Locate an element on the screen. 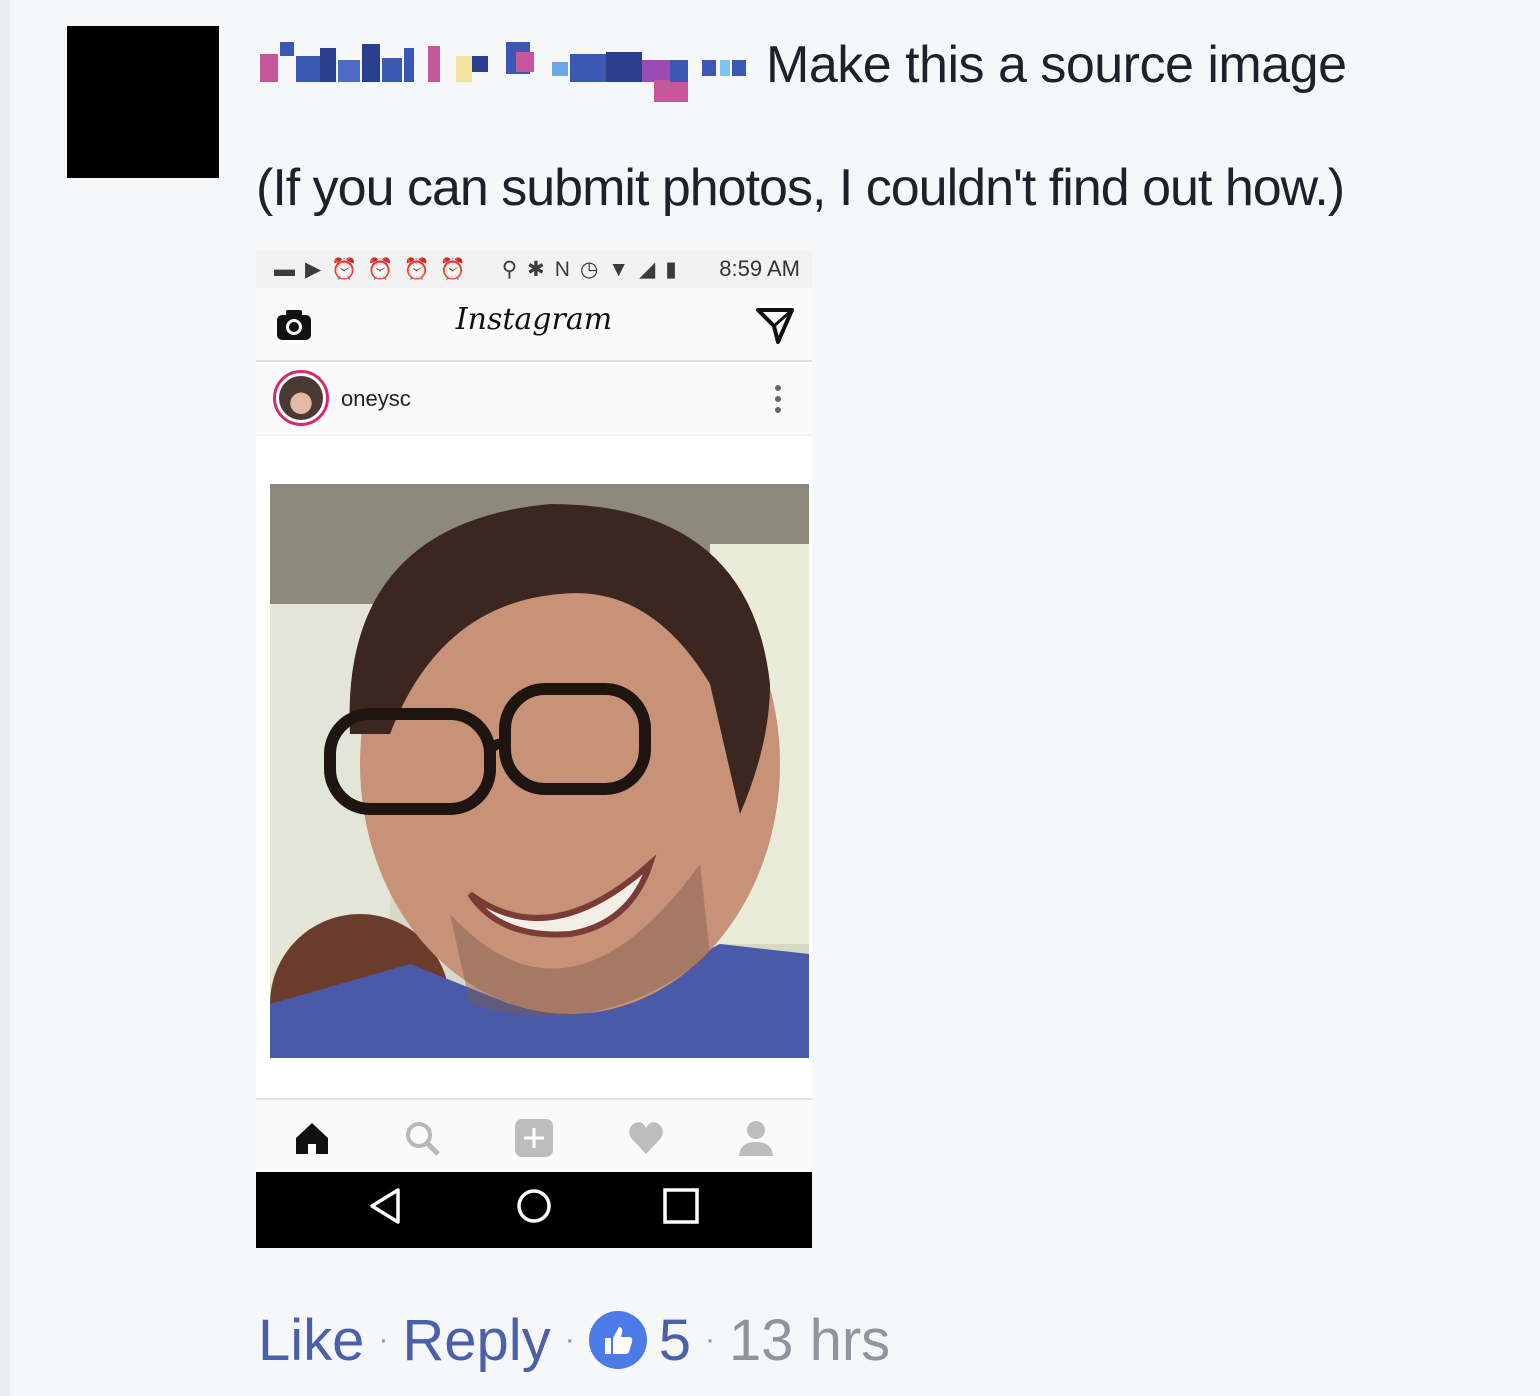 This screenshot has width=1540, height=1396. clock-icon: ◷ is located at coordinates (589, 269).